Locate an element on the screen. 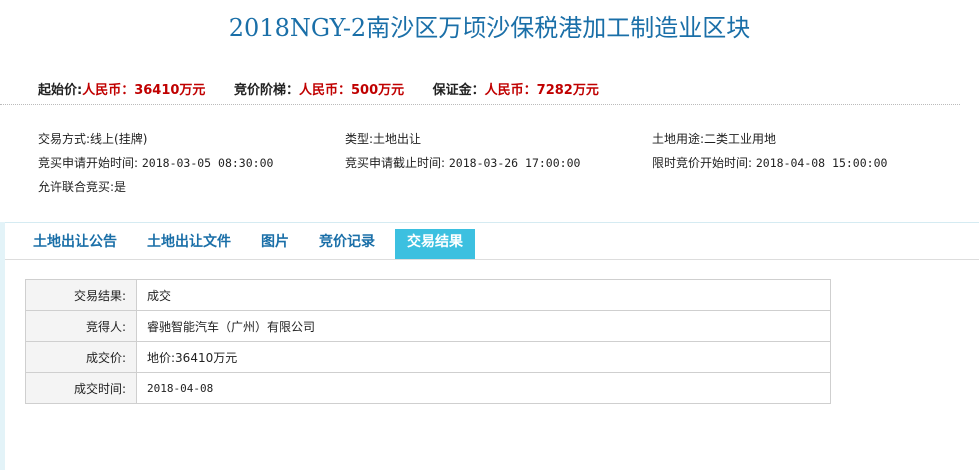  joint-bid-value: 是 is located at coordinates (120, 187).